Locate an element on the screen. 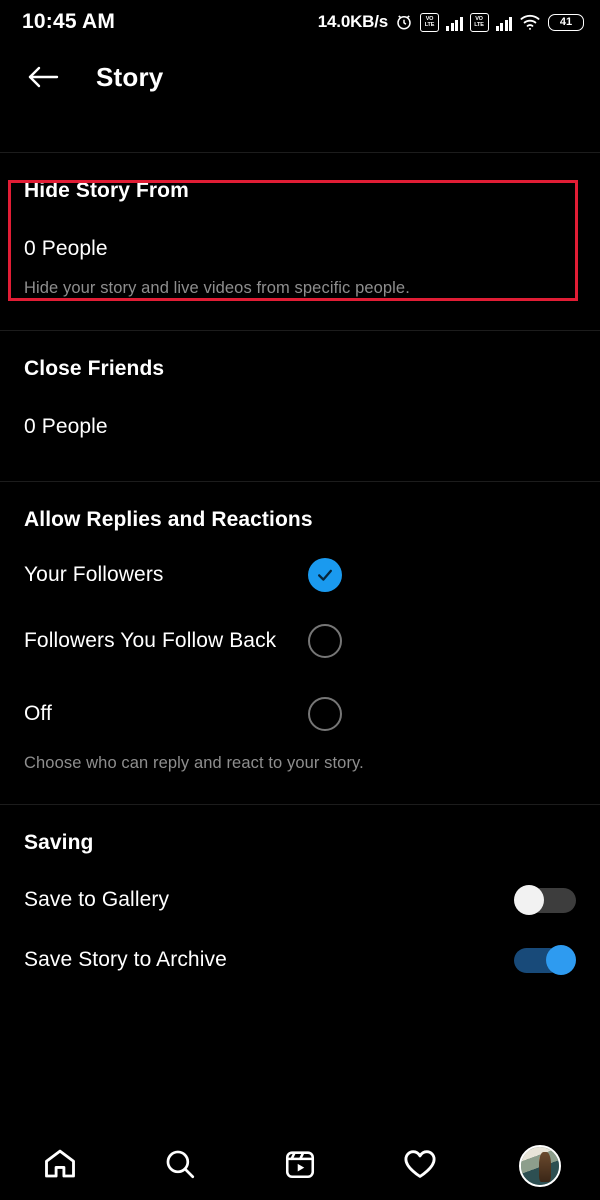 Image resolution: width=600 pixels, height=1200 pixels. status-icons: 14.0KB/s VO LTE VO LTE 41 is located at coordinates (451, 22).